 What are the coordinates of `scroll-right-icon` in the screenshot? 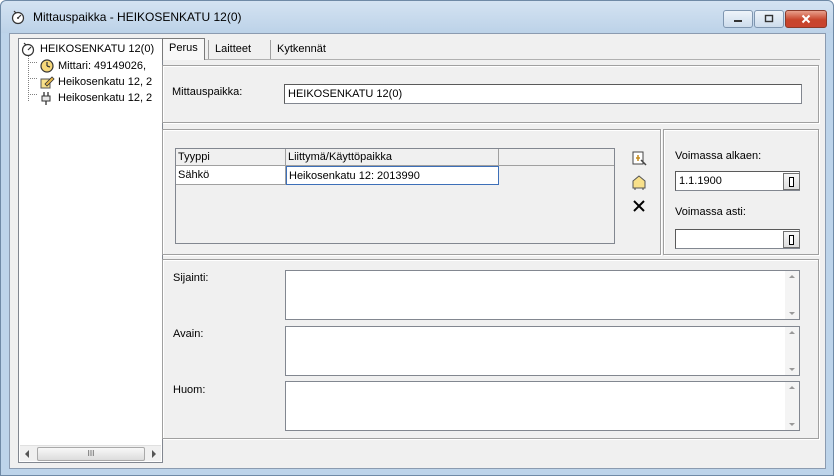 It's located at (154, 454).